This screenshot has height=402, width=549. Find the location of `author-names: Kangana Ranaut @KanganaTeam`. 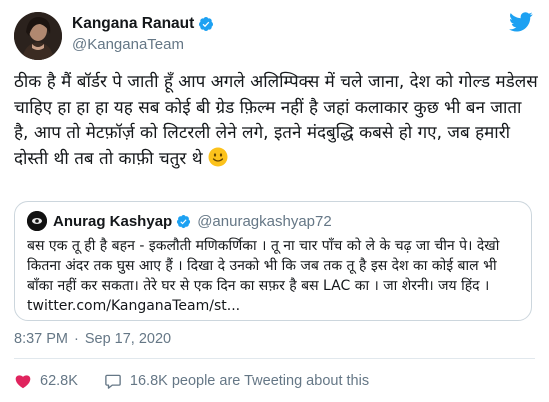

author-names: Kangana Ranaut @KanganaTeam is located at coordinates (143, 33).